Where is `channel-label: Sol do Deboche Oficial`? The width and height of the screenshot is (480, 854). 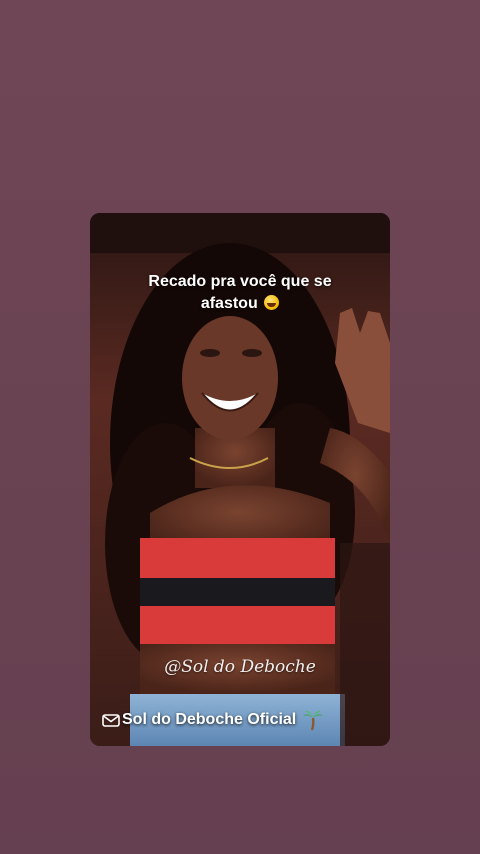
channel-label: Sol do Deboche Oficial is located at coordinates (242, 720).